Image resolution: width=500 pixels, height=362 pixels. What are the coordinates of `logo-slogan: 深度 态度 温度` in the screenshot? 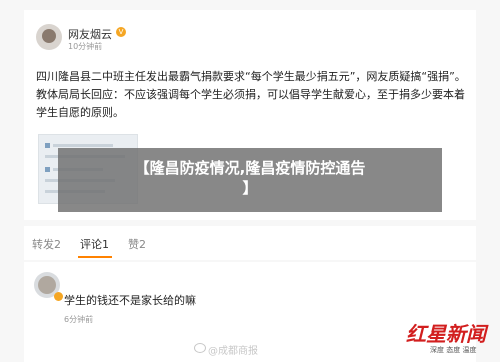 It's located at (453, 350).